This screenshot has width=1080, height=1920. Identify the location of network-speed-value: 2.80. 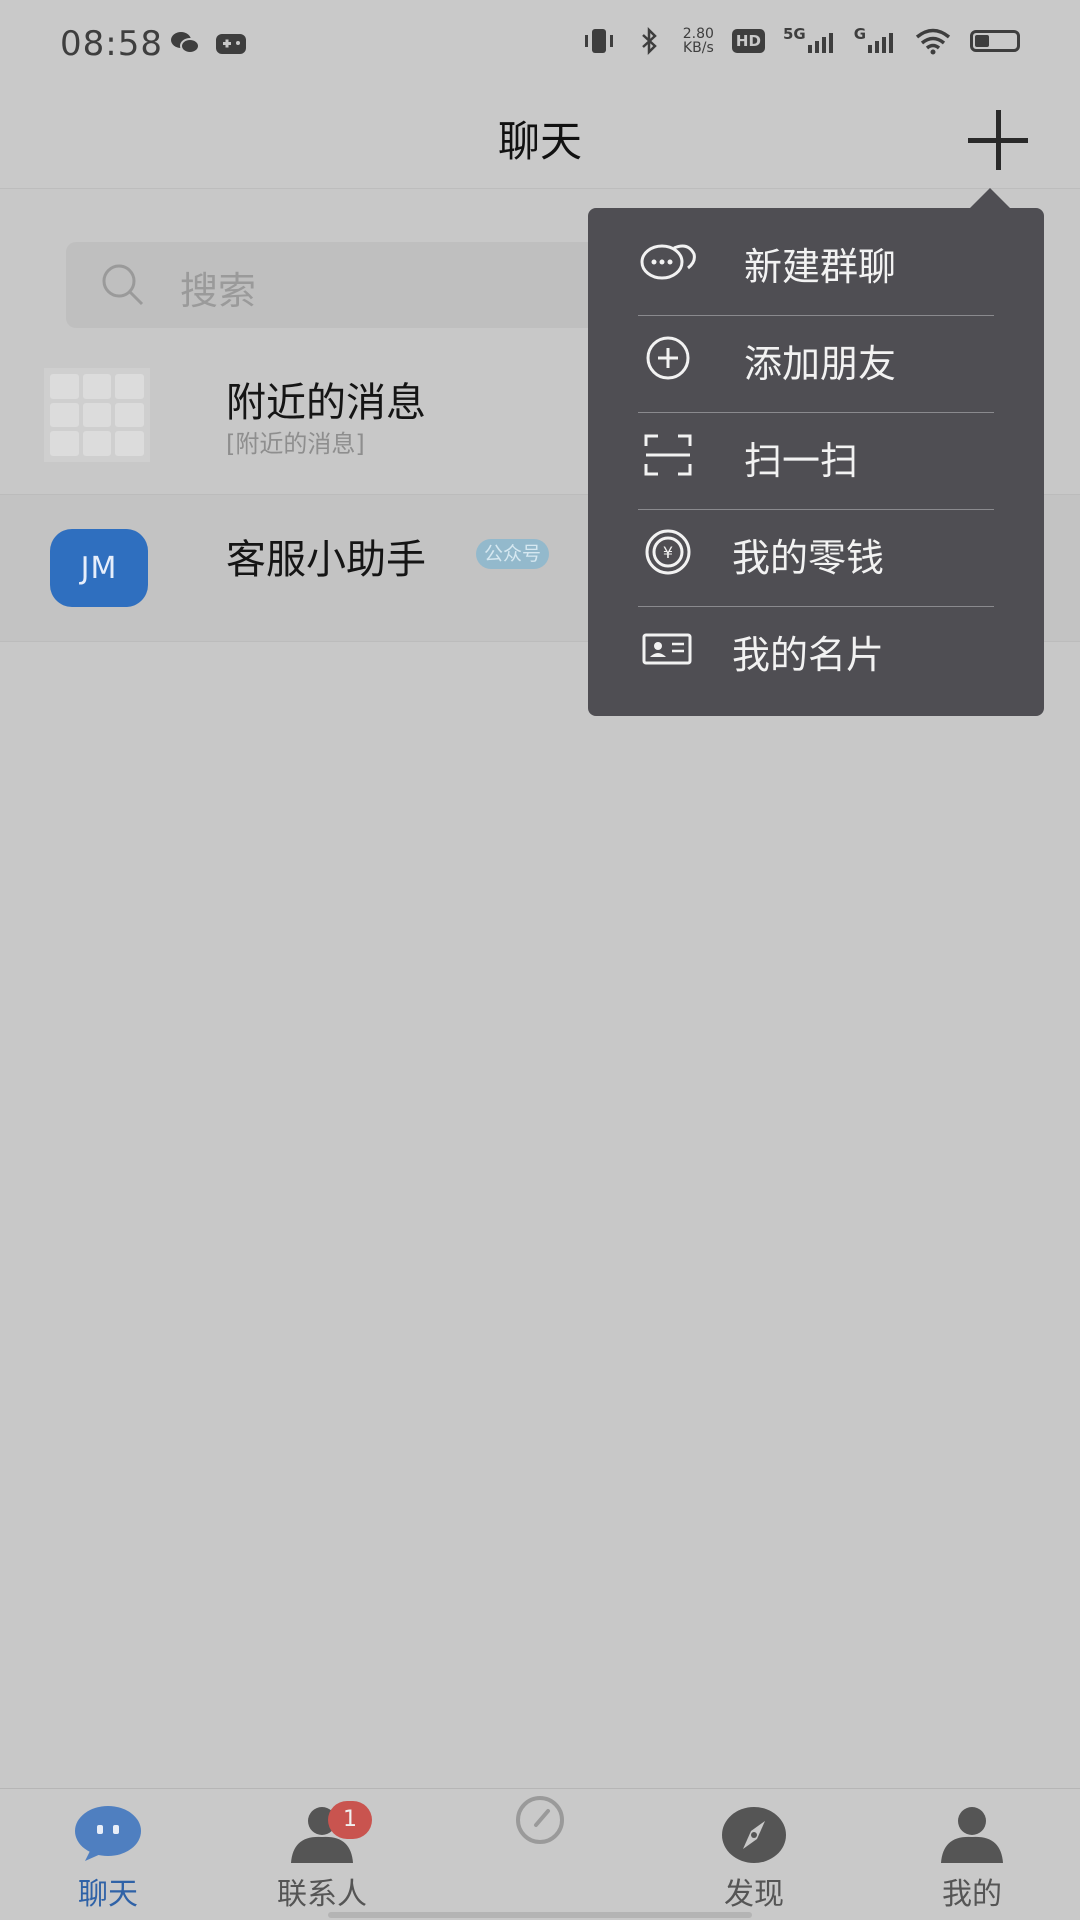
(698, 34).